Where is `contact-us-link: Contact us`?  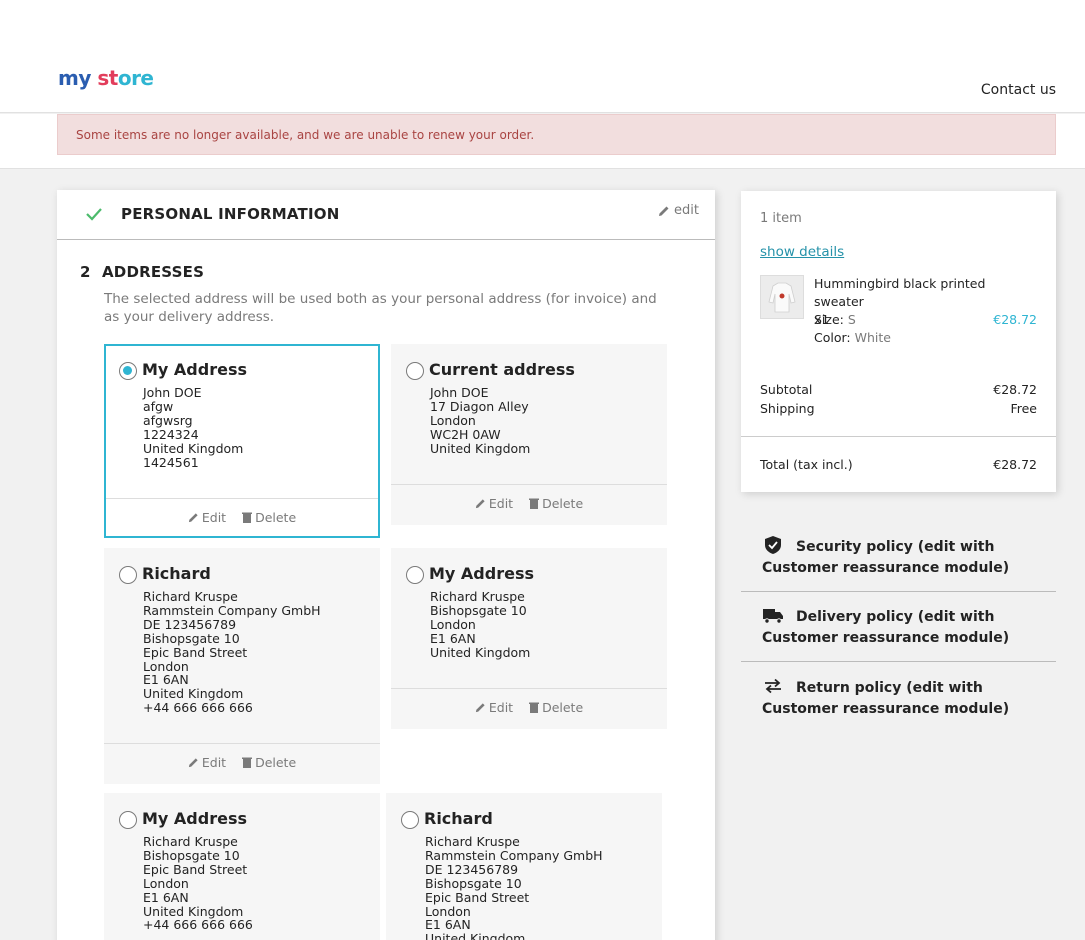 contact-us-link: Contact us is located at coordinates (1018, 90).